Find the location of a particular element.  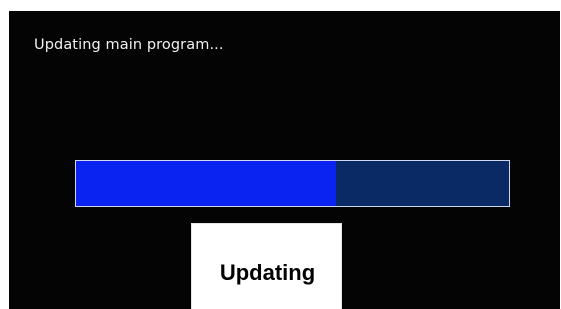

caption-label: Updating is located at coordinates (267, 272).